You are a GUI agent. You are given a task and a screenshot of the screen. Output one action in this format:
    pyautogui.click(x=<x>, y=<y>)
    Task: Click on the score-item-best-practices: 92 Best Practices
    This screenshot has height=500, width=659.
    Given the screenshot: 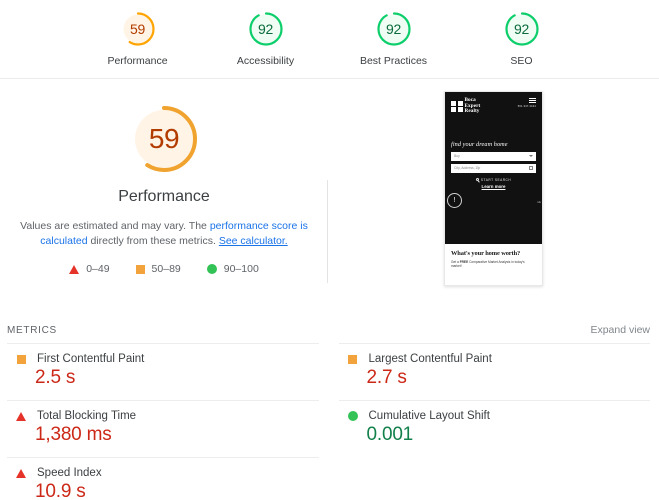 What is the action you would take?
    pyautogui.click(x=394, y=38)
    